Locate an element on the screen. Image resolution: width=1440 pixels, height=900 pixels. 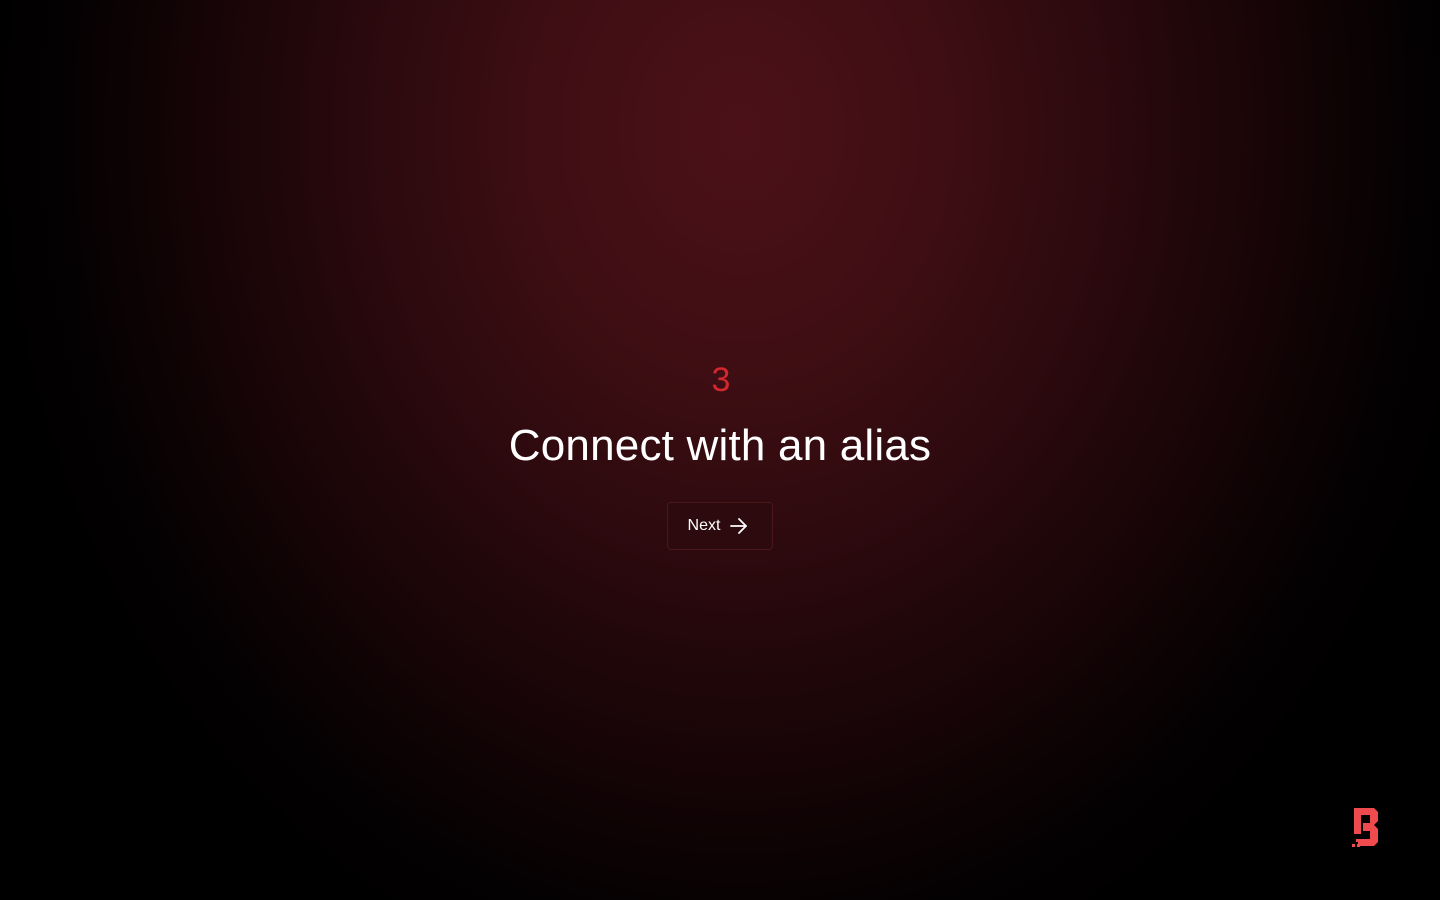
page-title: Connect with an alias is located at coordinates (720, 445).